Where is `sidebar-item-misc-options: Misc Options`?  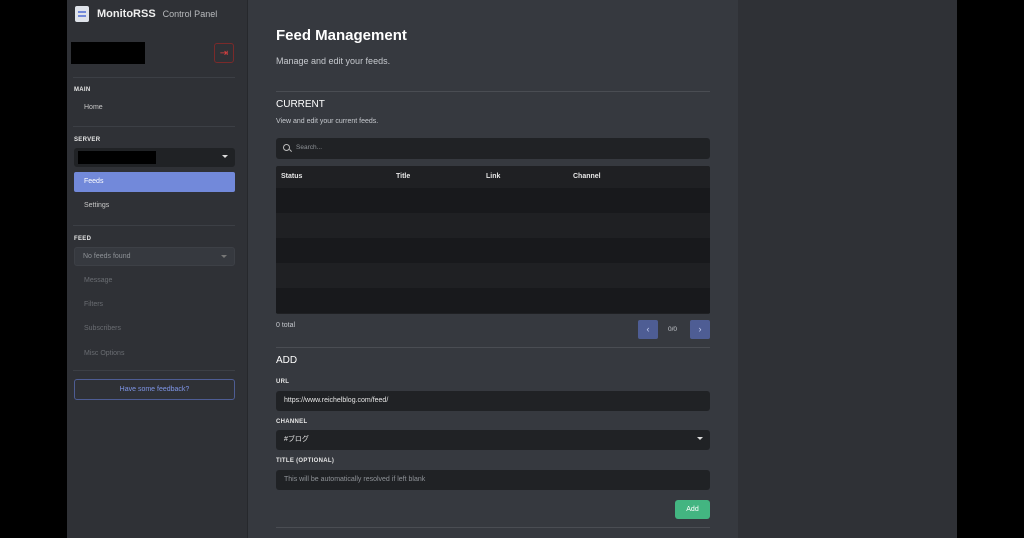
sidebar-item-misc-options: Misc Options is located at coordinates (154, 354).